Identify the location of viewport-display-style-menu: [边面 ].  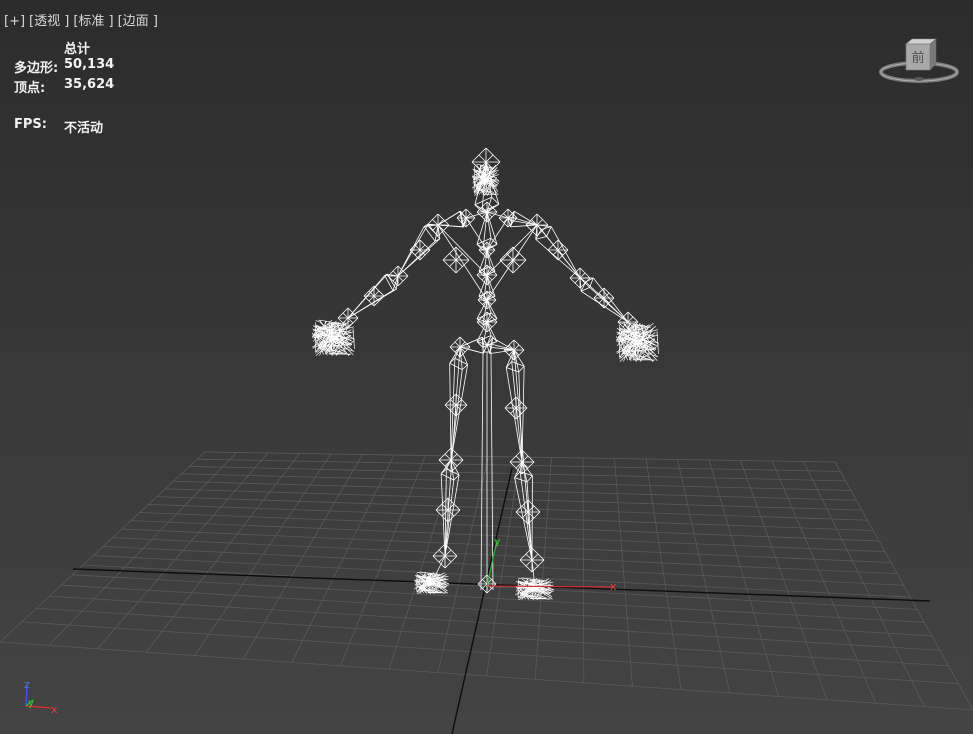
(138, 21).